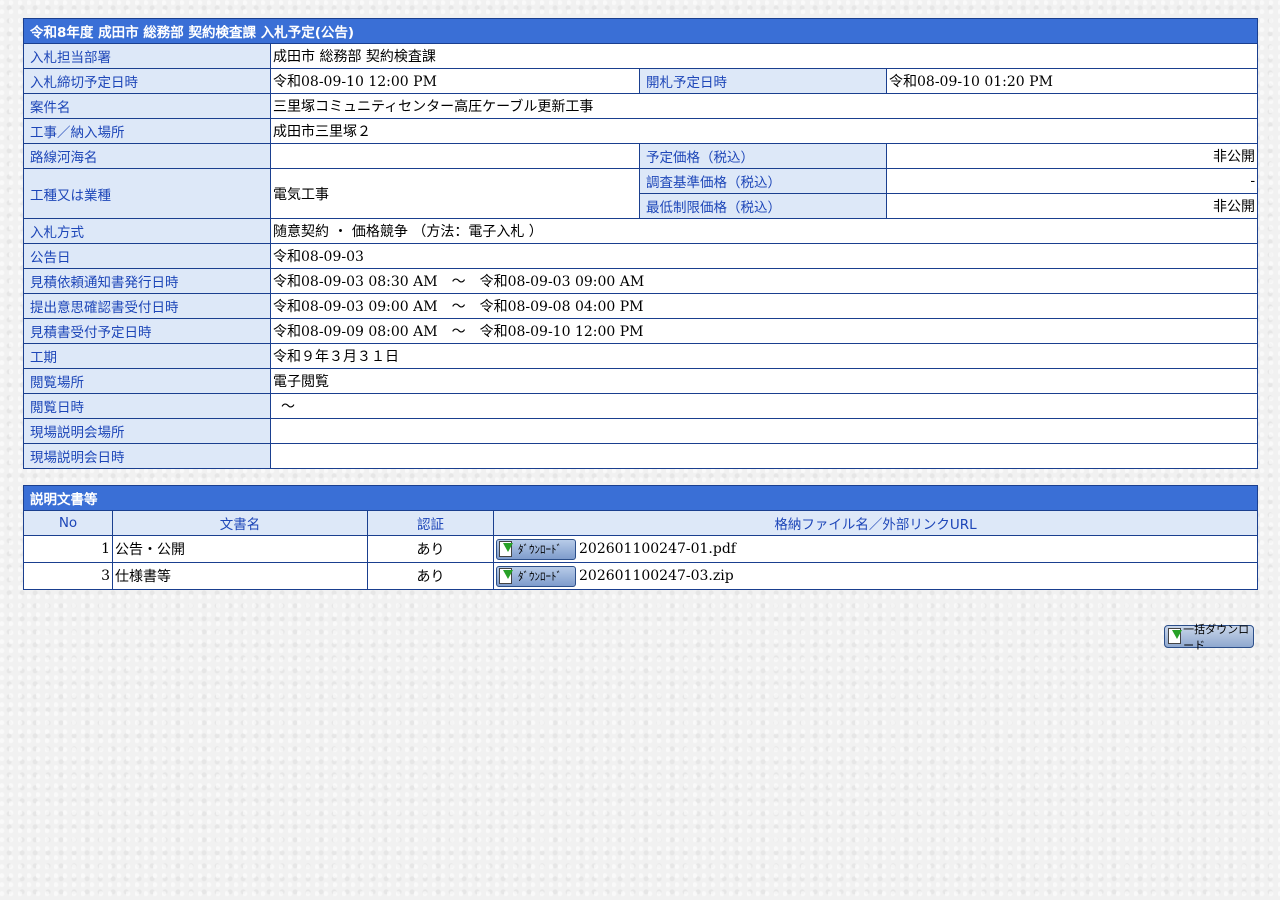 This screenshot has height=900, width=1280. I want to click on label-deadline: 入札締切予定日時, so click(147, 81).